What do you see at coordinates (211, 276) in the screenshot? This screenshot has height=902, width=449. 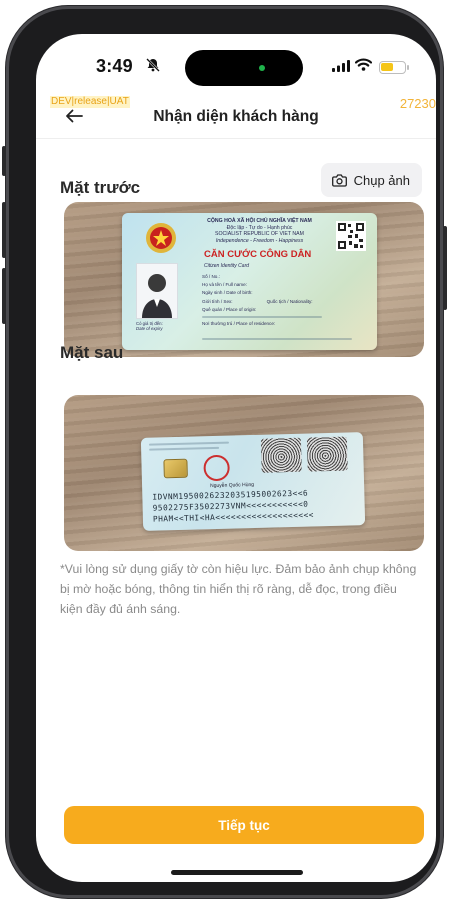 I see `card-field-no: Số / No.:` at bounding box center [211, 276].